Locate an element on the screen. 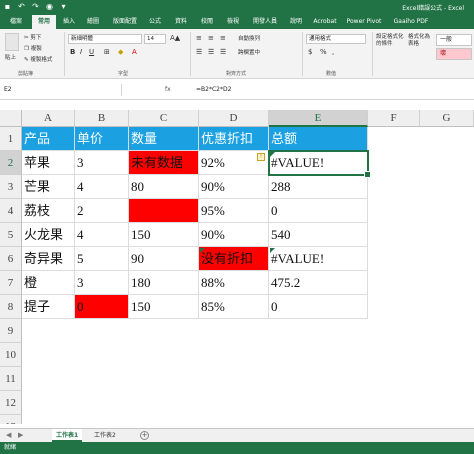 The image size is (474, 454). italic-icon: I is located at coordinates (81, 52).